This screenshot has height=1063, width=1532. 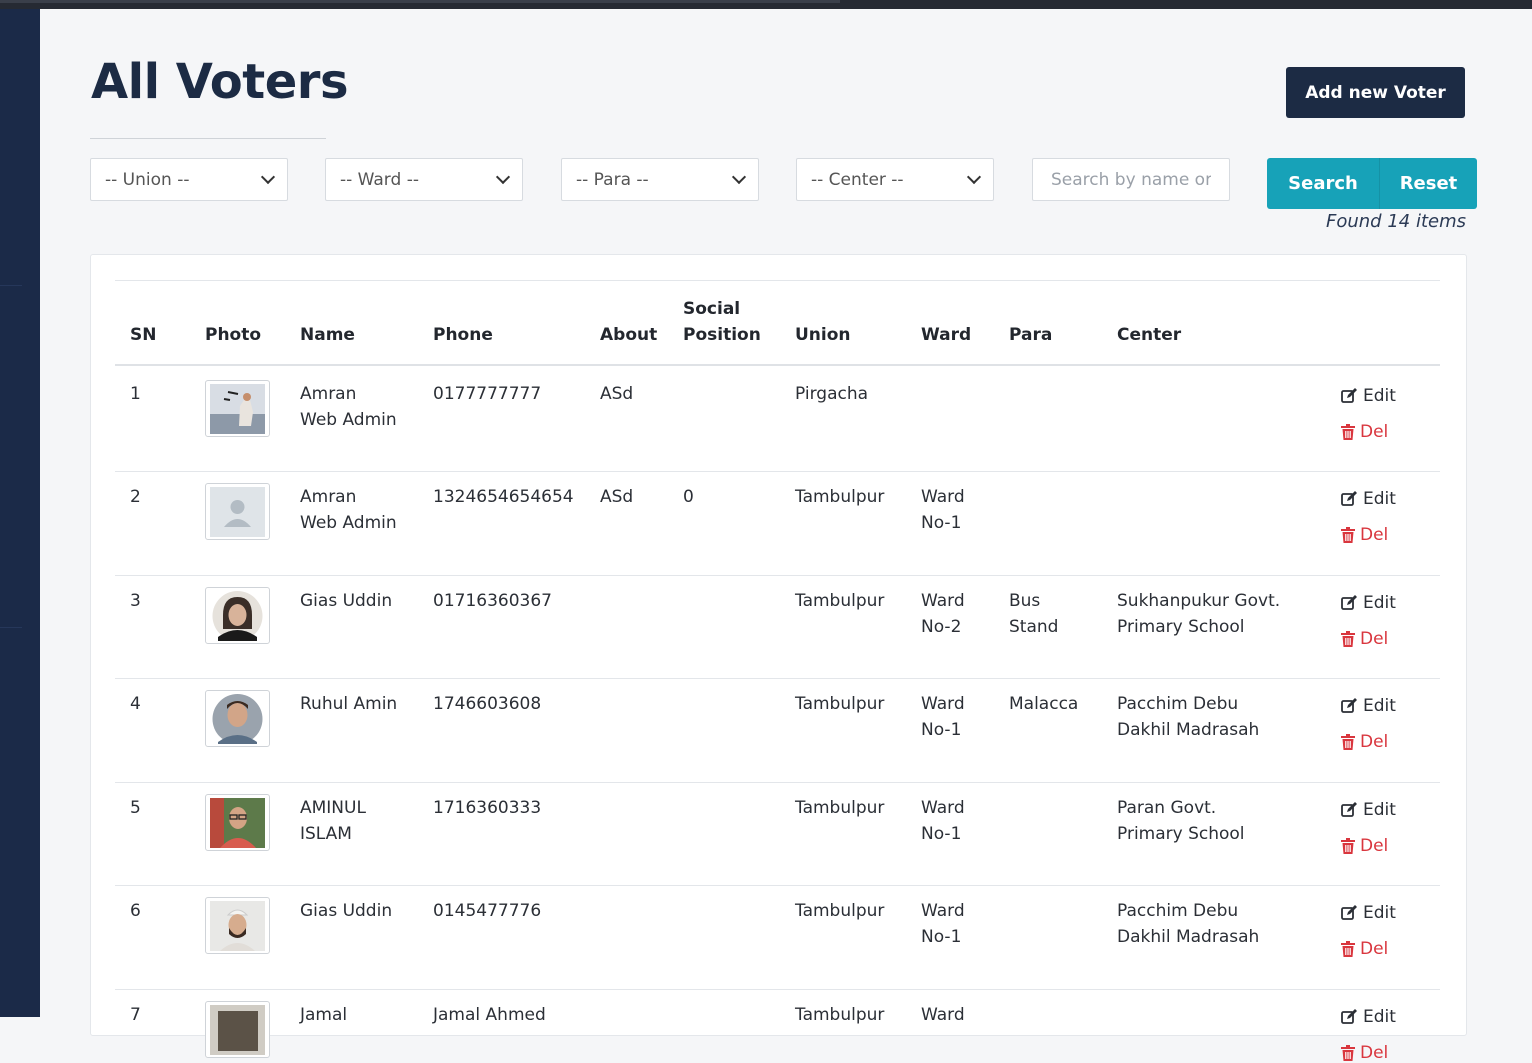 What do you see at coordinates (660, 179) in the screenshot?
I see `para-select: -- Para --` at bounding box center [660, 179].